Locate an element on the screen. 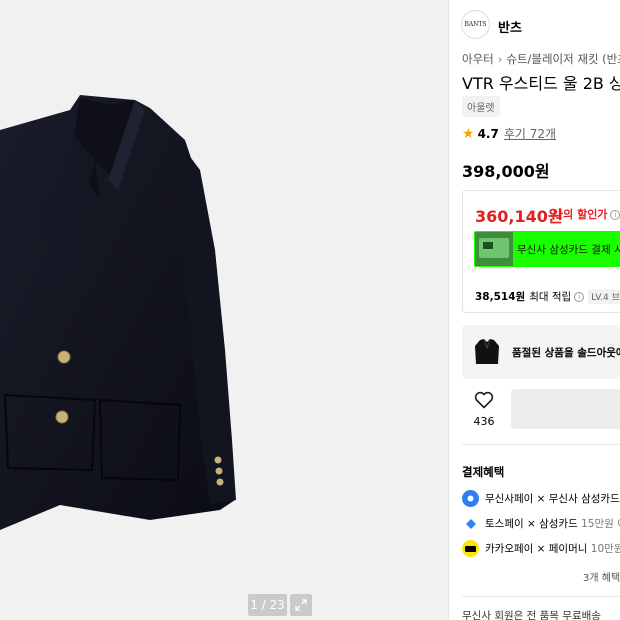 The width and height of the screenshot is (620, 620). sale-label-text: 나의 할인가 is located at coordinates (580, 214).